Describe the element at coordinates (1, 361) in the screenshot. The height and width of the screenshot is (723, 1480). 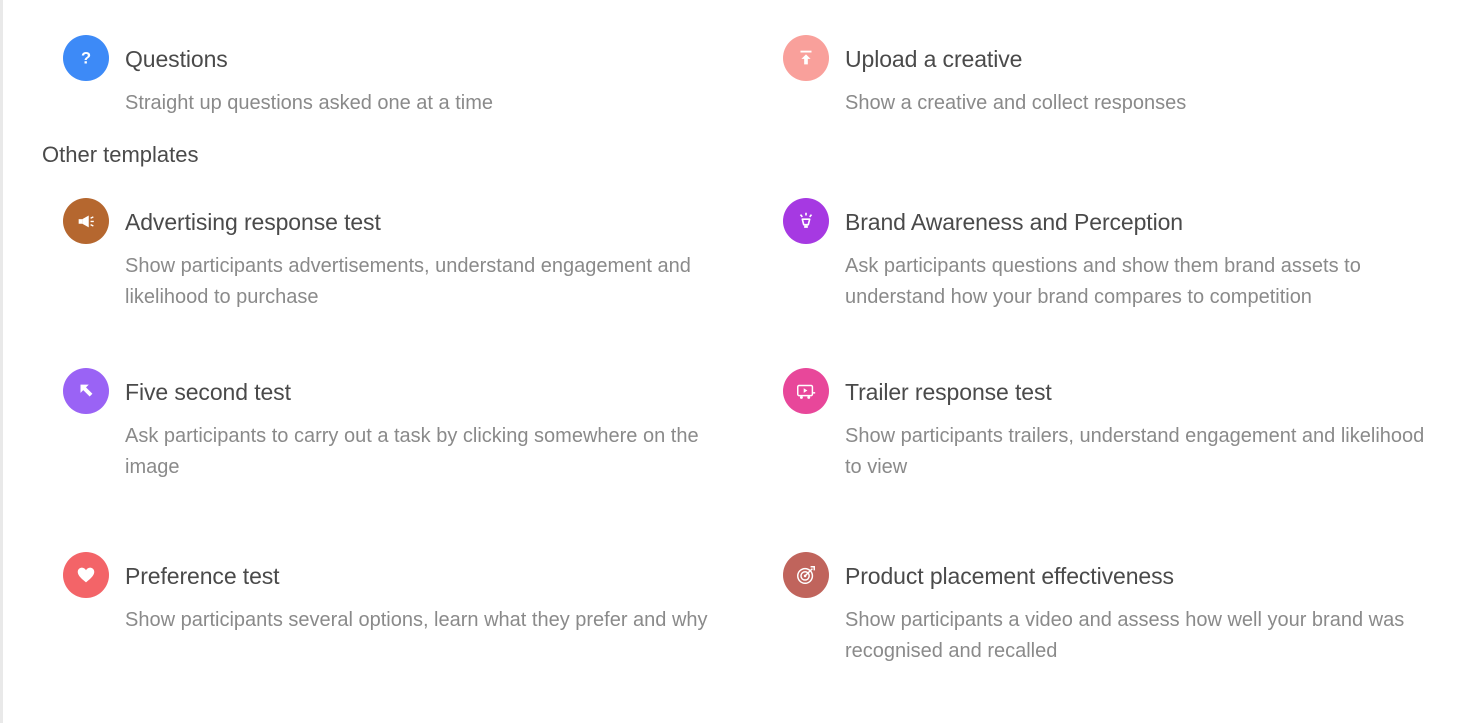
I see `left-border` at that location.